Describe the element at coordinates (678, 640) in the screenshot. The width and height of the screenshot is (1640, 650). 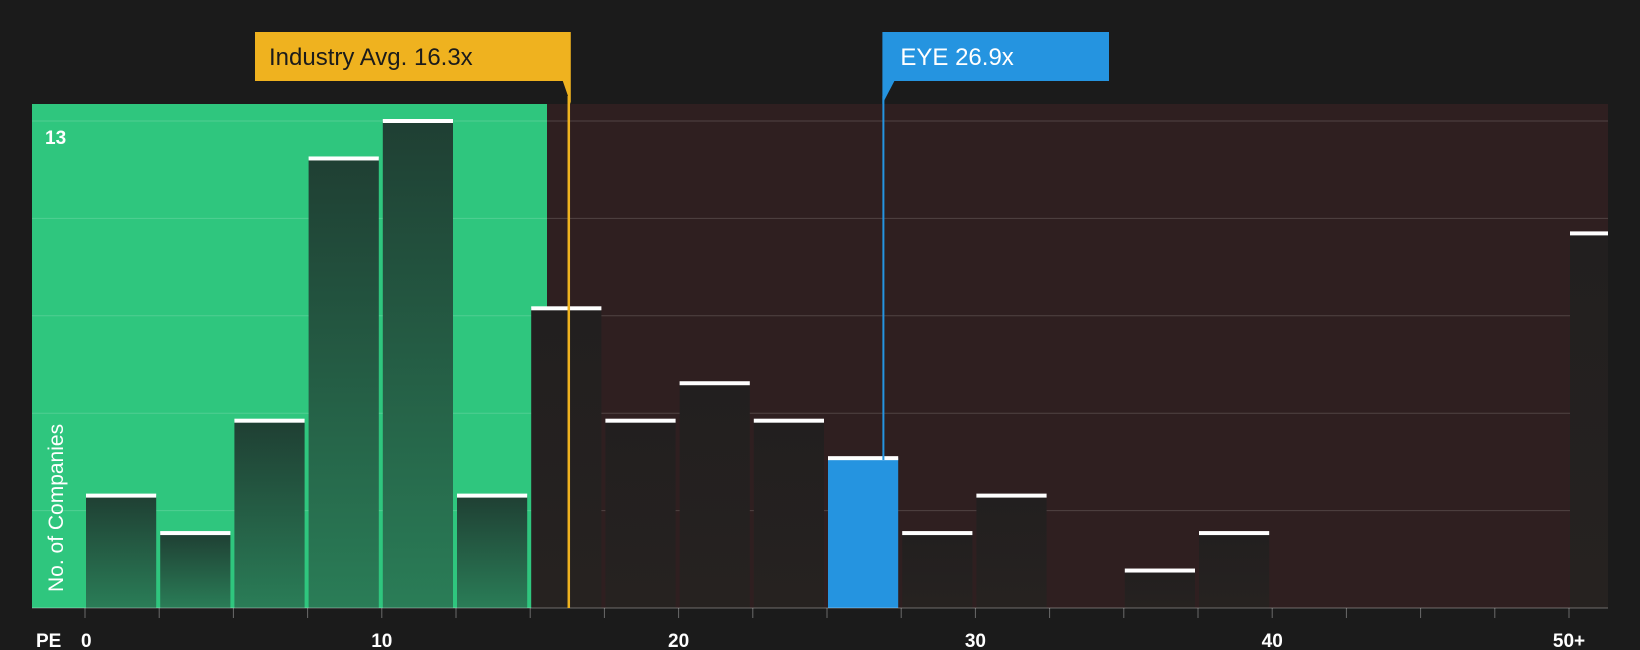
I see `x-tick-label-20: 20` at that location.